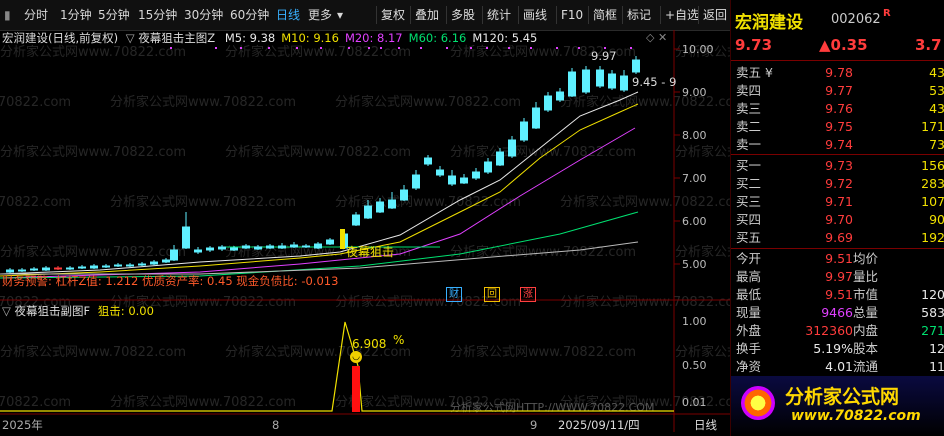 The height and width of the screenshot is (436, 944). I want to click on stat-label: 最高, so click(749, 276).